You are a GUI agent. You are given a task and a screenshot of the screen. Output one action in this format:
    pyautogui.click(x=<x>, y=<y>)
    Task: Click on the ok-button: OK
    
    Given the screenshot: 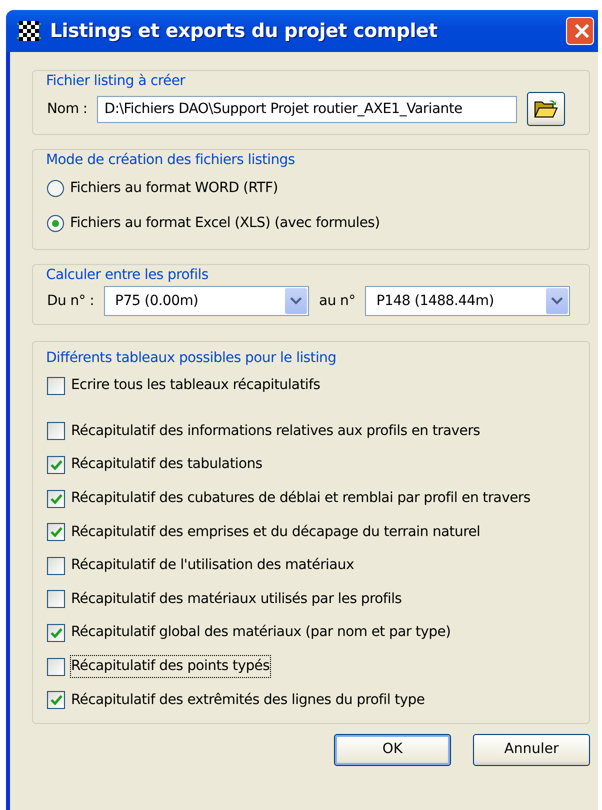 What is the action you would take?
    pyautogui.click(x=392, y=750)
    